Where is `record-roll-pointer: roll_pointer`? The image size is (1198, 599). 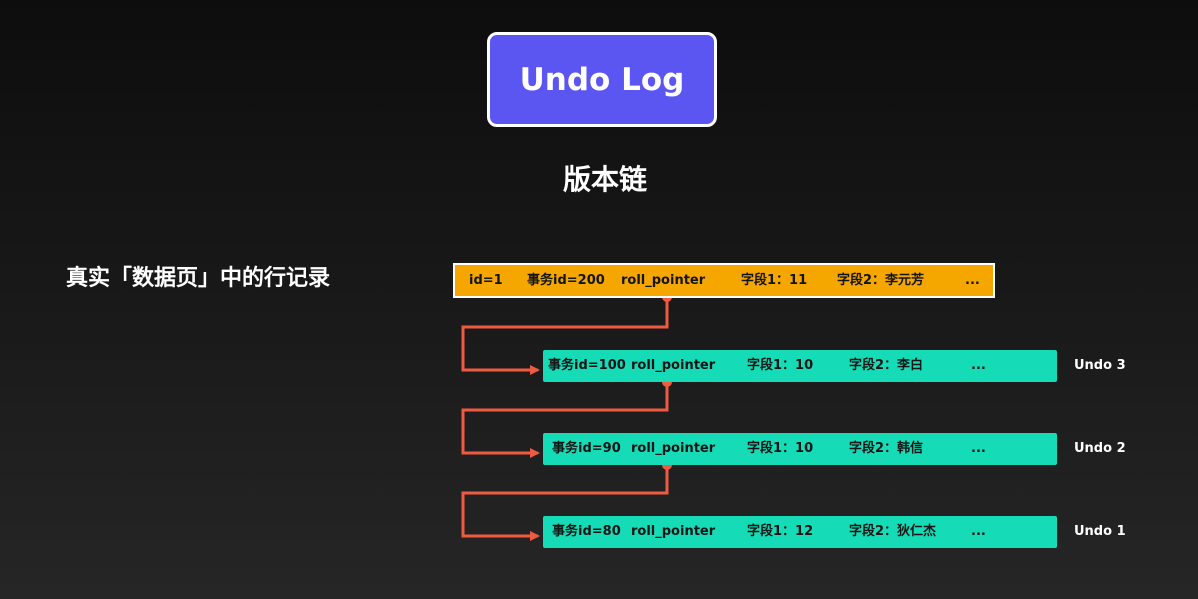
record-roll-pointer: roll_pointer is located at coordinates (663, 280).